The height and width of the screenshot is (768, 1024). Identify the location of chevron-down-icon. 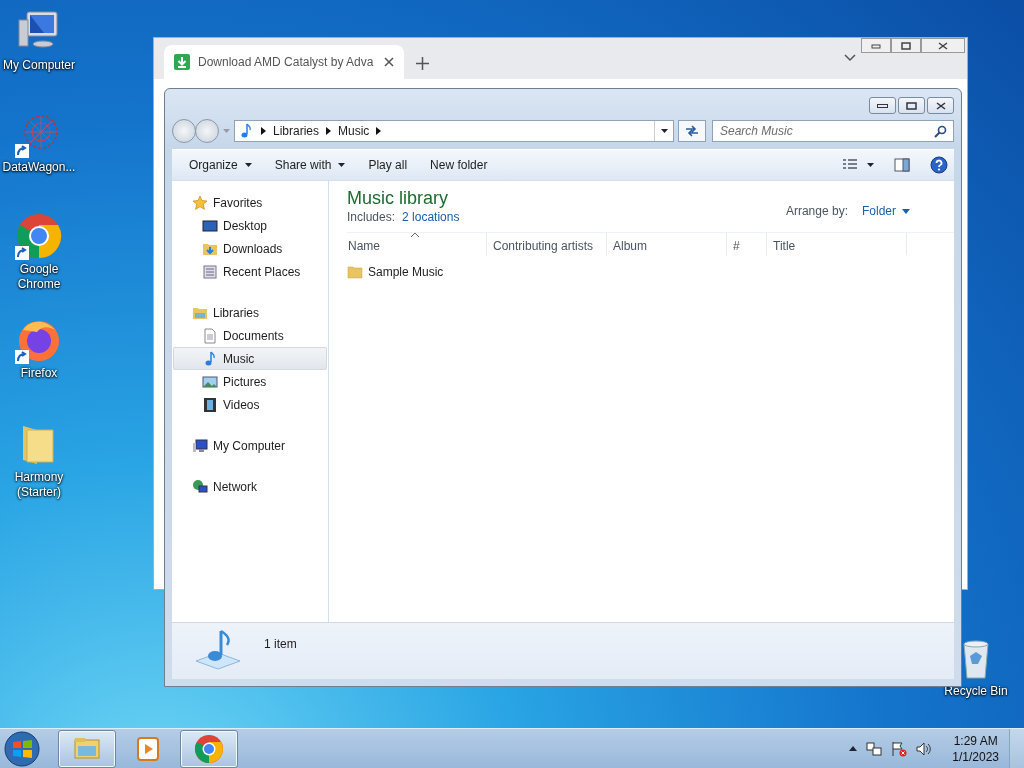
(850, 58).